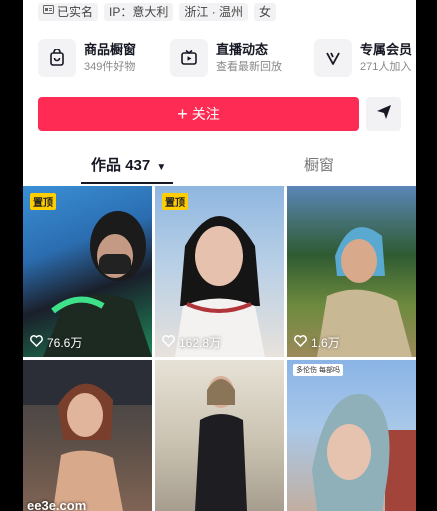 Image resolution: width=437 pixels, height=511 pixels. Describe the element at coordinates (189, 58) in the screenshot. I see `tv-play-icon` at that location.